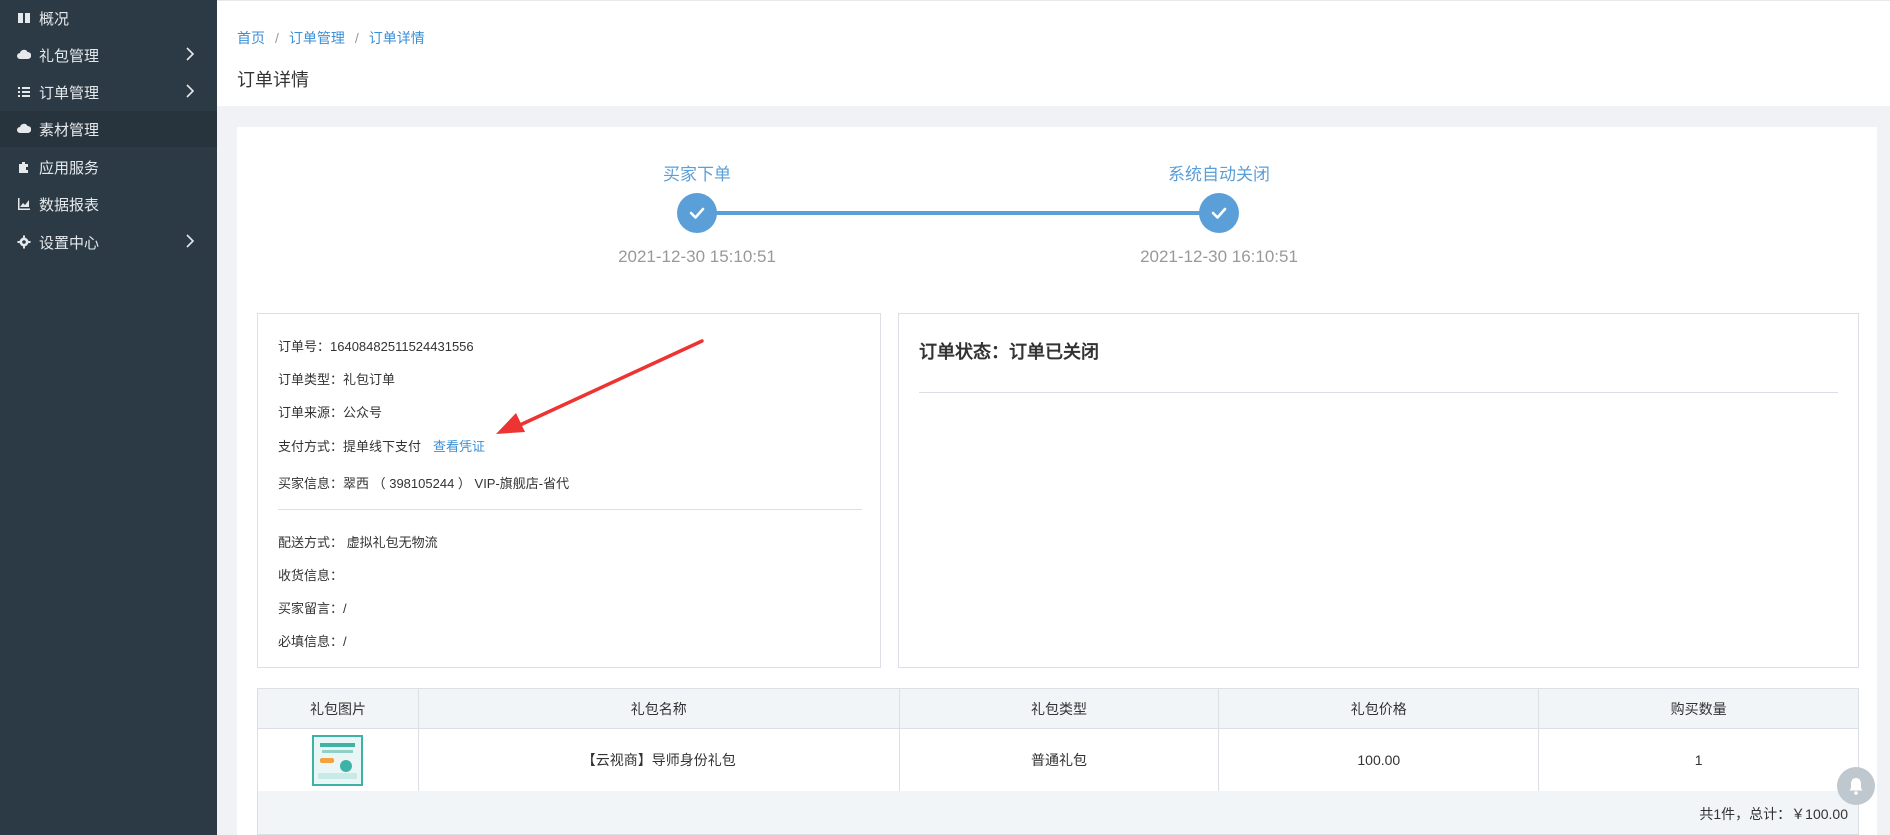 This screenshot has width=1890, height=835. What do you see at coordinates (273, 80) in the screenshot?
I see `page-title: 订单详情` at bounding box center [273, 80].